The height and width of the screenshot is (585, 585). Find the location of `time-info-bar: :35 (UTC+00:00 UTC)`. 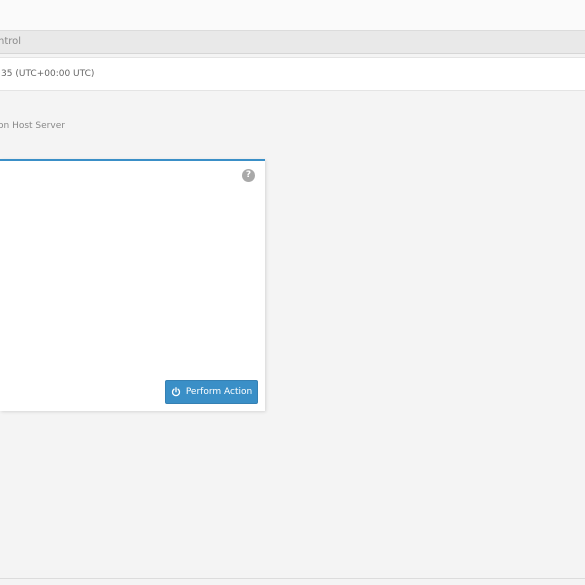

time-info-bar: :35 (UTC+00:00 UTC) is located at coordinates (292, 74).